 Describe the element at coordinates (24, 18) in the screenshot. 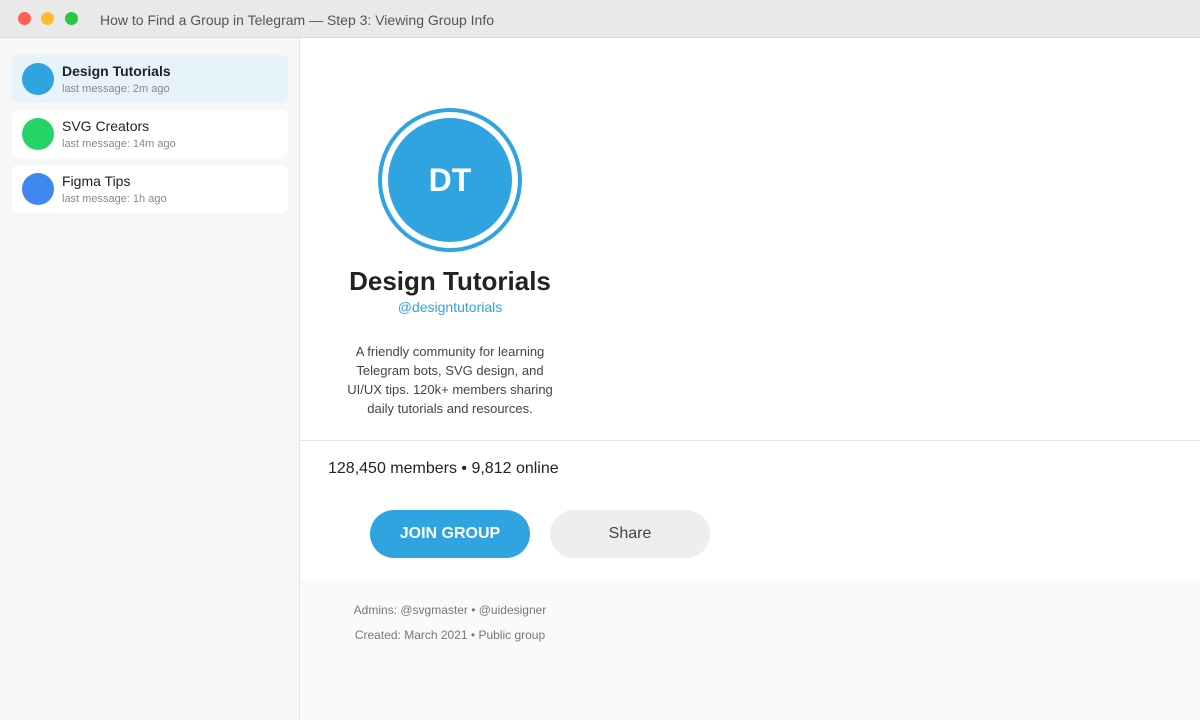

I see `close-window-button` at that location.